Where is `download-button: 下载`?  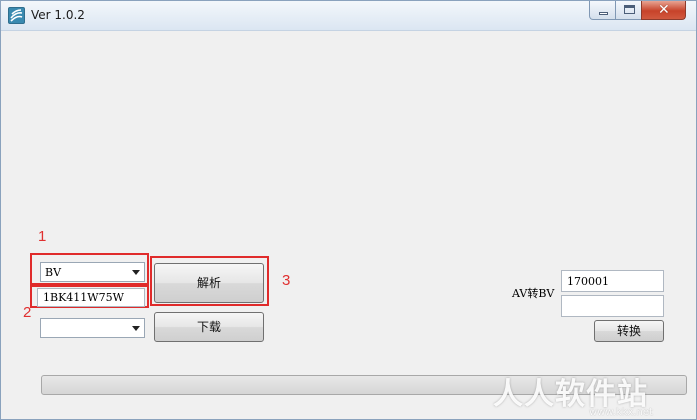
download-button: 下载 is located at coordinates (209, 327).